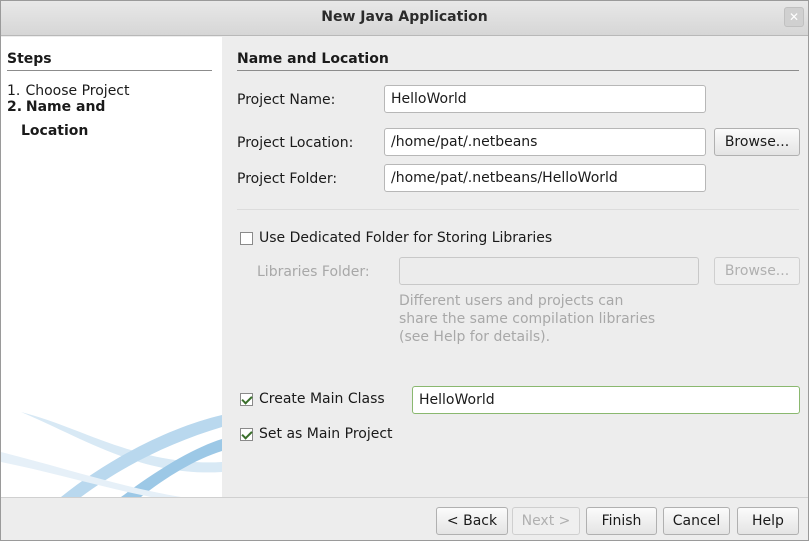 The width and height of the screenshot is (809, 541). Describe the element at coordinates (14, 91) in the screenshot. I see `step-number: 1.` at that location.